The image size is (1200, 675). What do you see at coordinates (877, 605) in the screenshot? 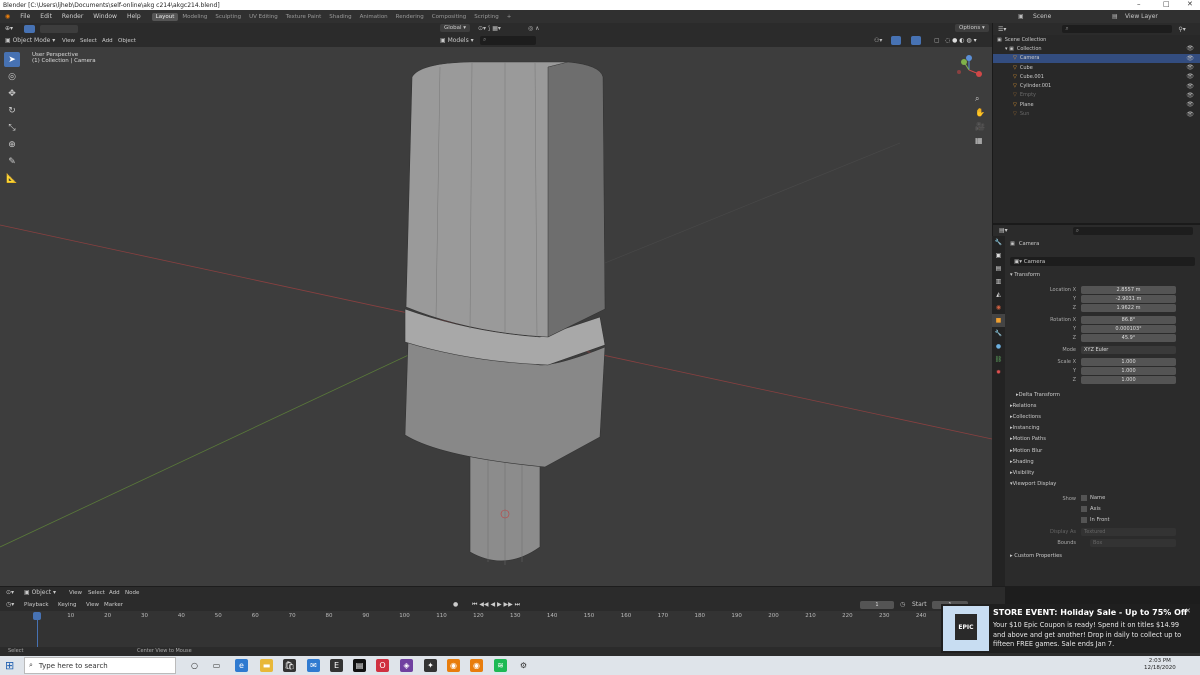
I see `current-frame-field: 1` at bounding box center [877, 605].